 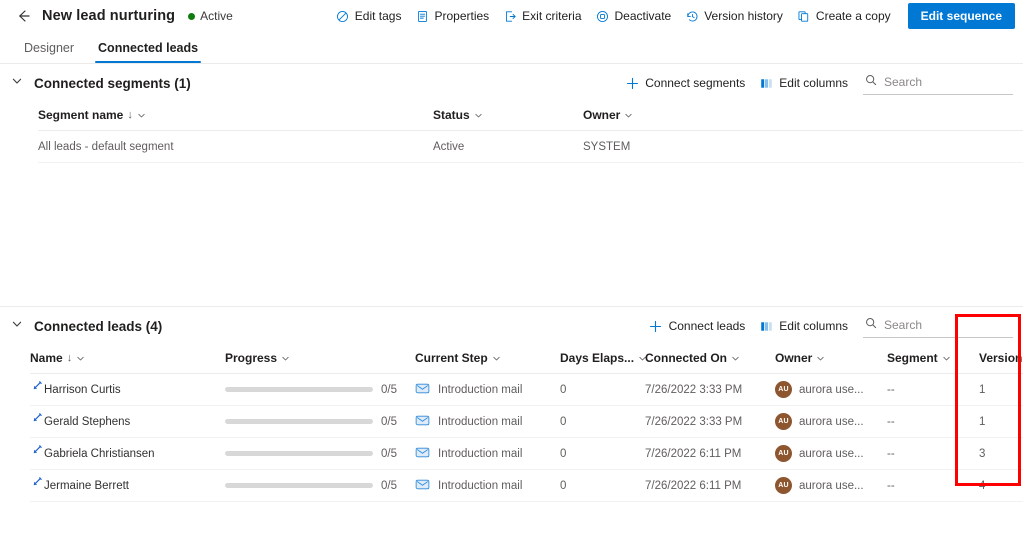 I want to click on plus-icon, so click(x=656, y=326).